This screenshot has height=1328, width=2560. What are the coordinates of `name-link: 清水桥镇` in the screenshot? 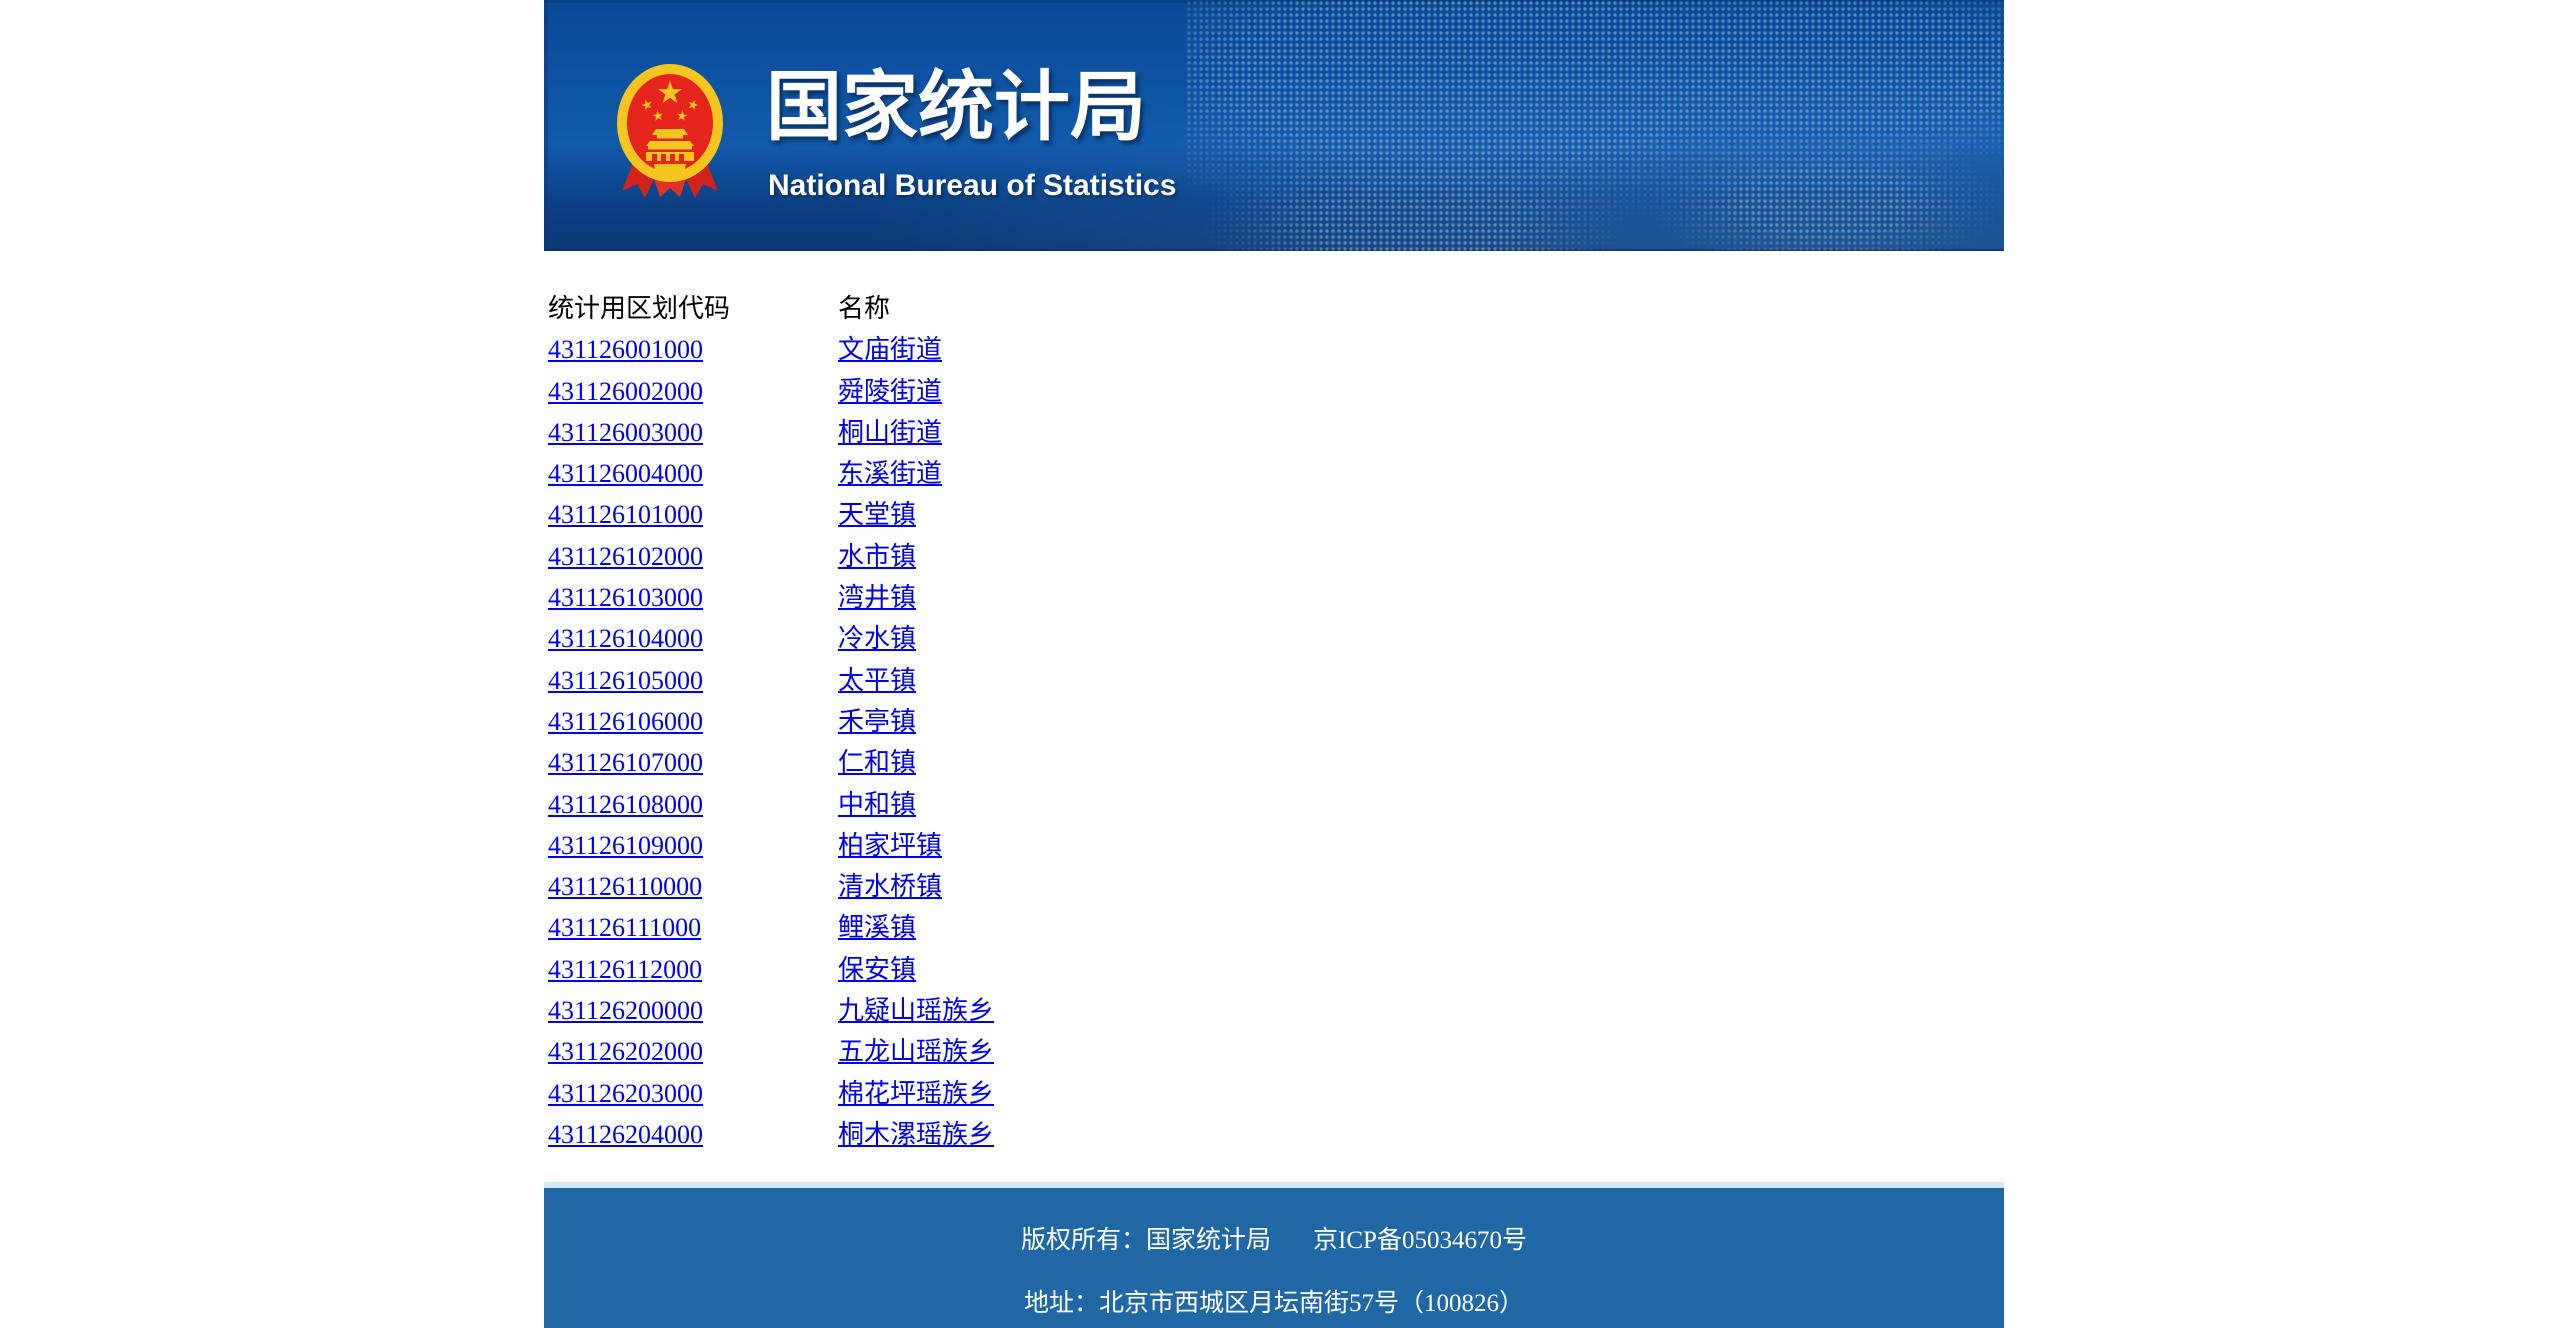 It's located at (890, 886).